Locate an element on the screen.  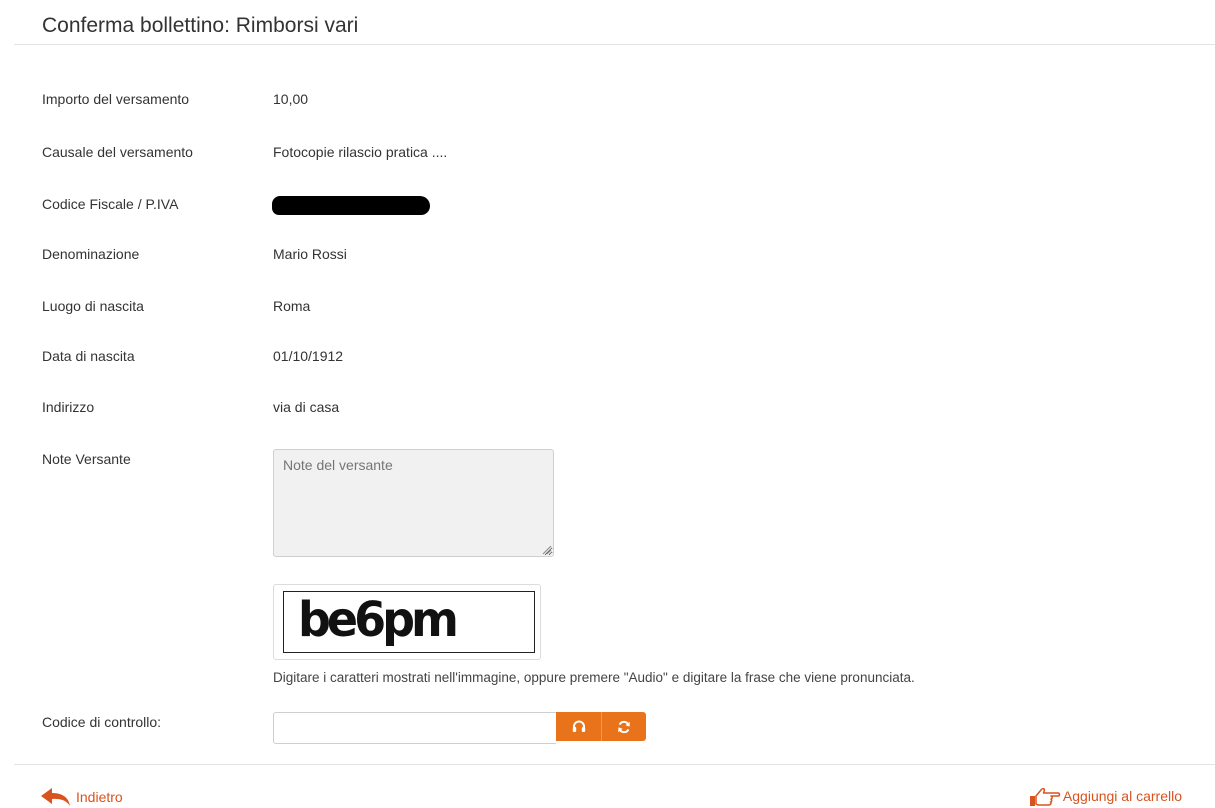
back-link: Indietro is located at coordinates (81, 797).